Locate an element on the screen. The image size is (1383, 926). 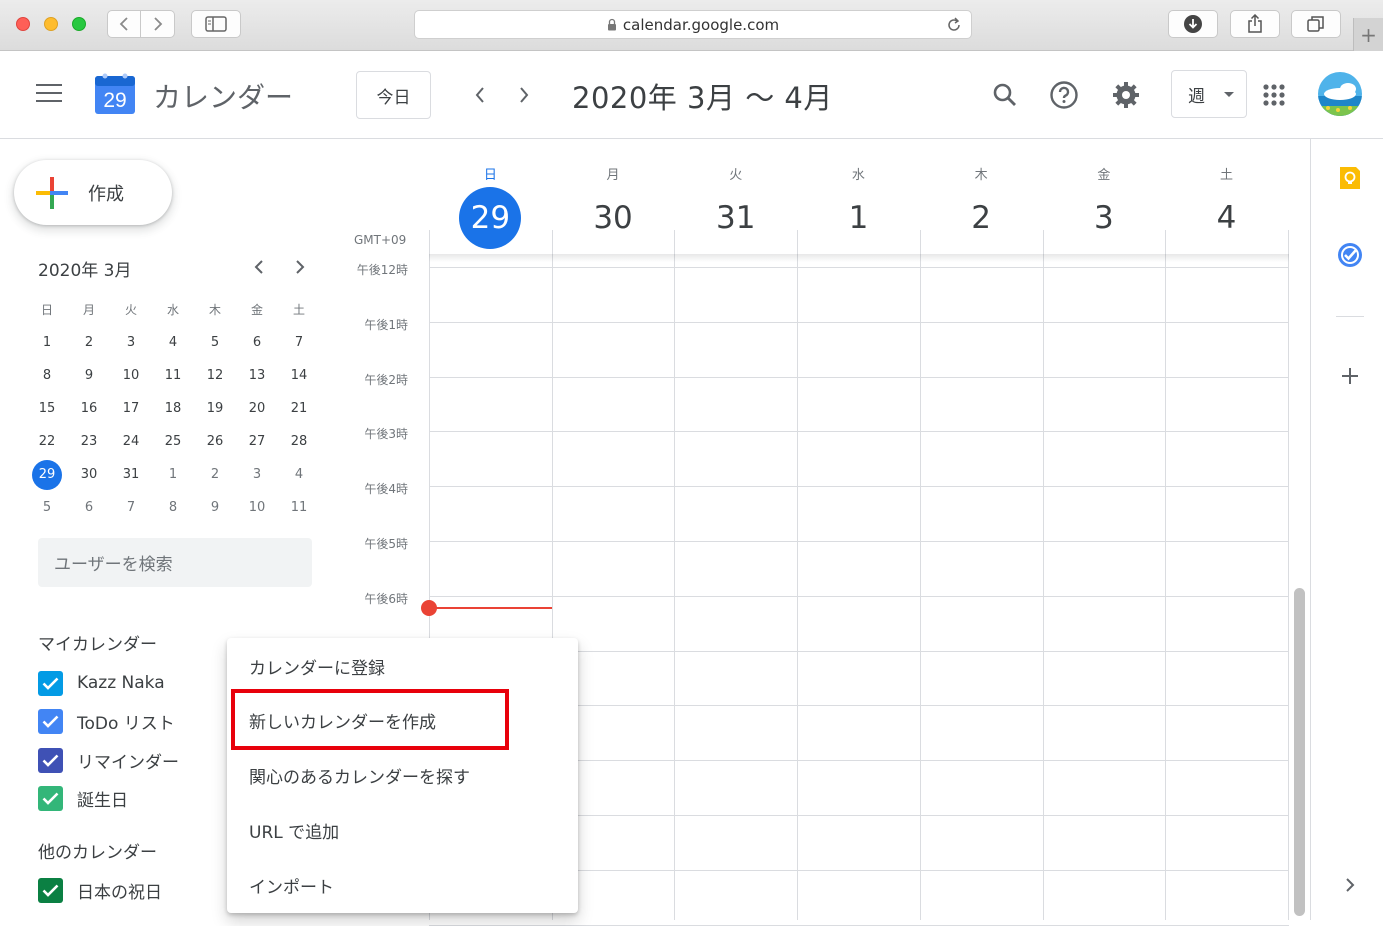
other-calendars-title: 他のカレンダー is located at coordinates (97, 850).